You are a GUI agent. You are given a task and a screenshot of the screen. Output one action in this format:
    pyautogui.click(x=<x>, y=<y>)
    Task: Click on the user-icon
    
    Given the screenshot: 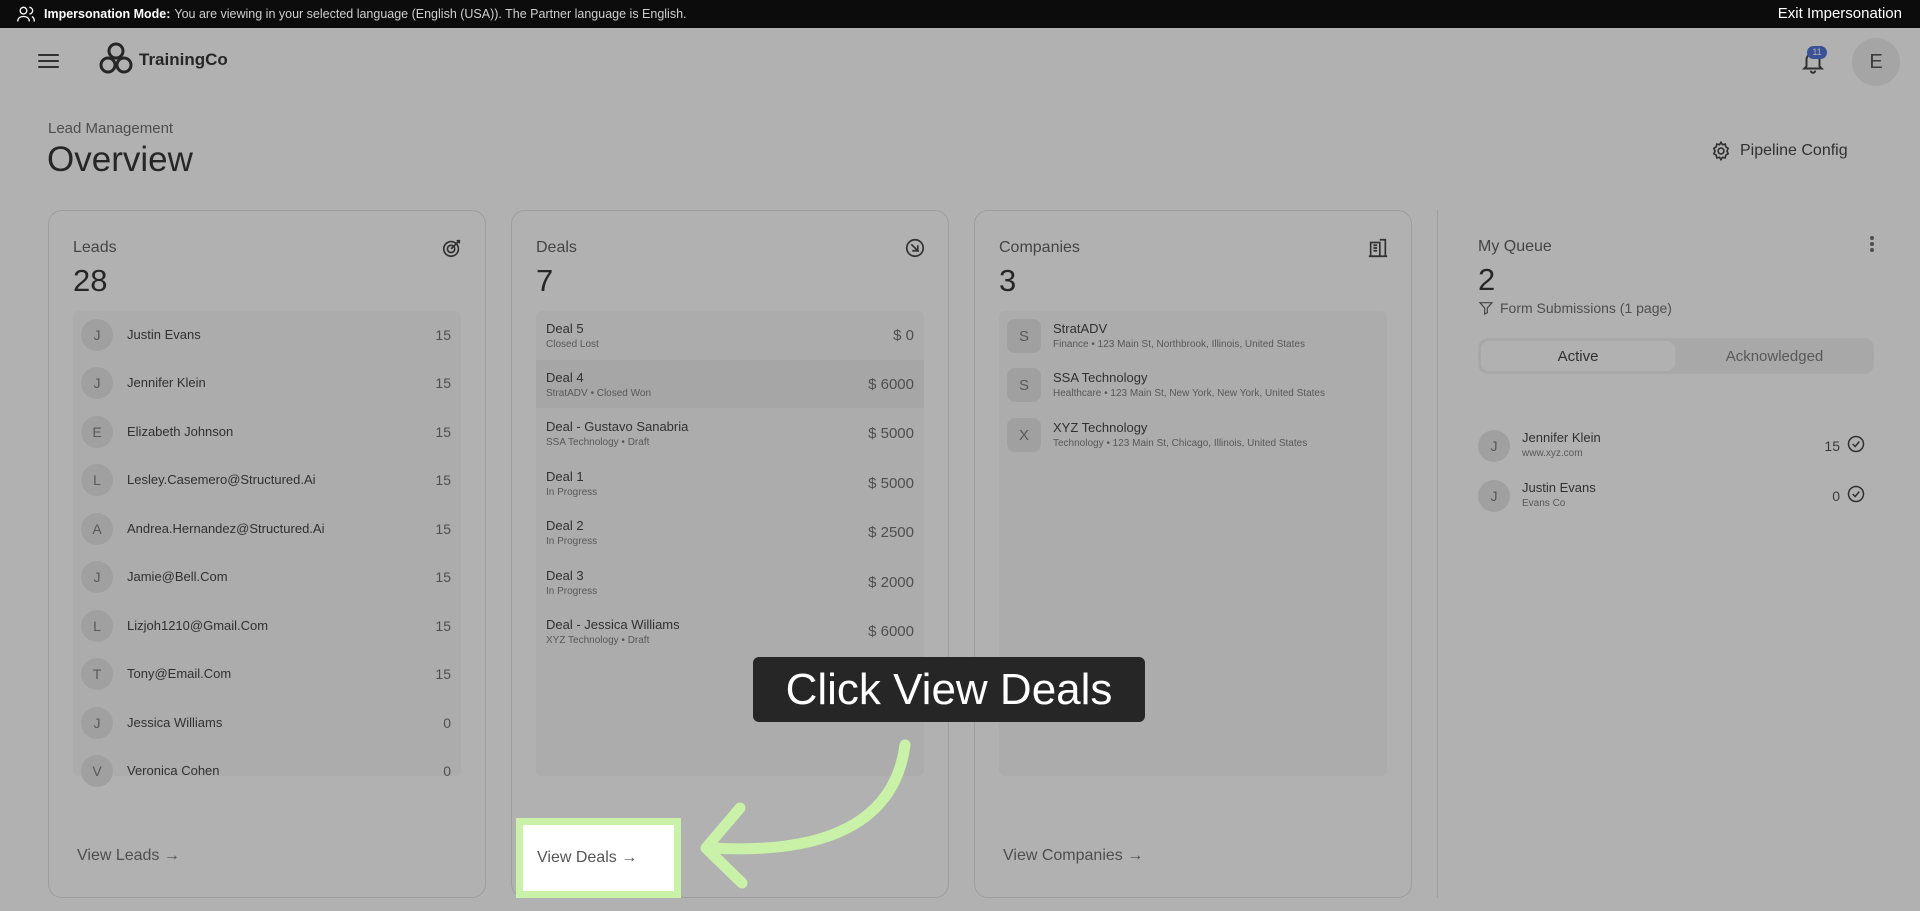 What is the action you would take?
    pyautogui.click(x=26, y=14)
    